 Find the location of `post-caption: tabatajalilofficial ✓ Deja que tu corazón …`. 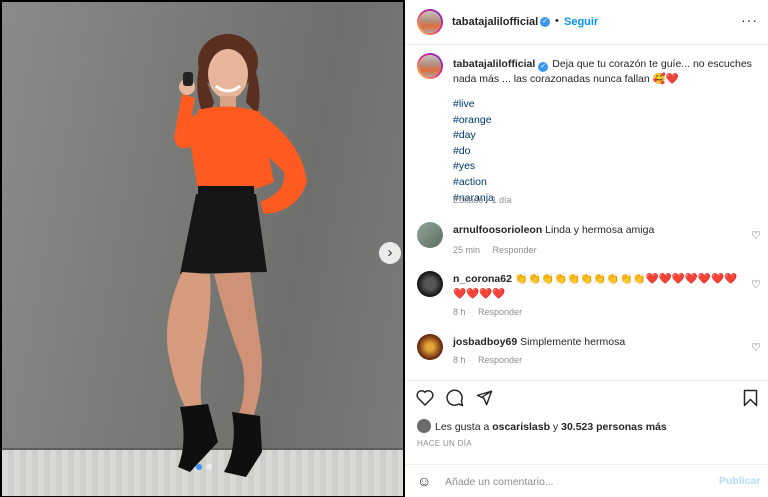

post-caption: tabatajalilofficial ✓ Deja que tu corazón … is located at coordinates (605, 72).